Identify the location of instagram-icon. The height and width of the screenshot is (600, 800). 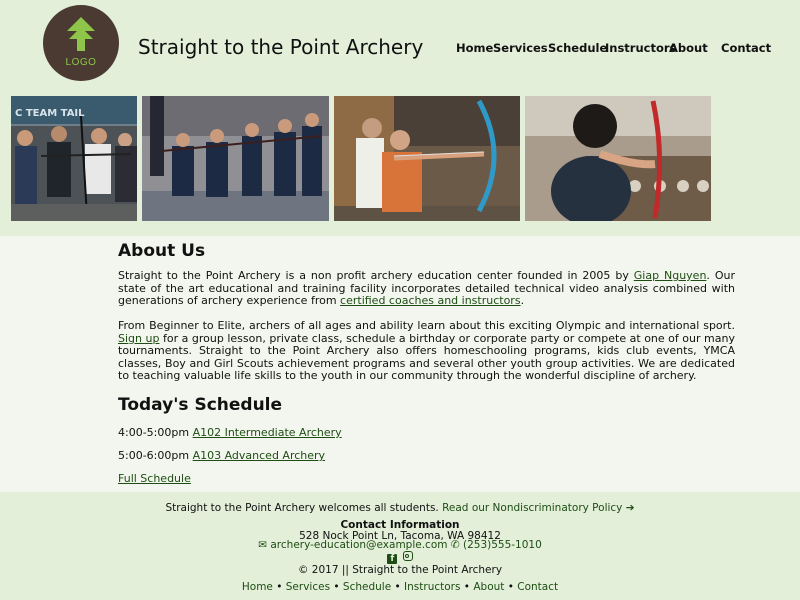
(407, 556).